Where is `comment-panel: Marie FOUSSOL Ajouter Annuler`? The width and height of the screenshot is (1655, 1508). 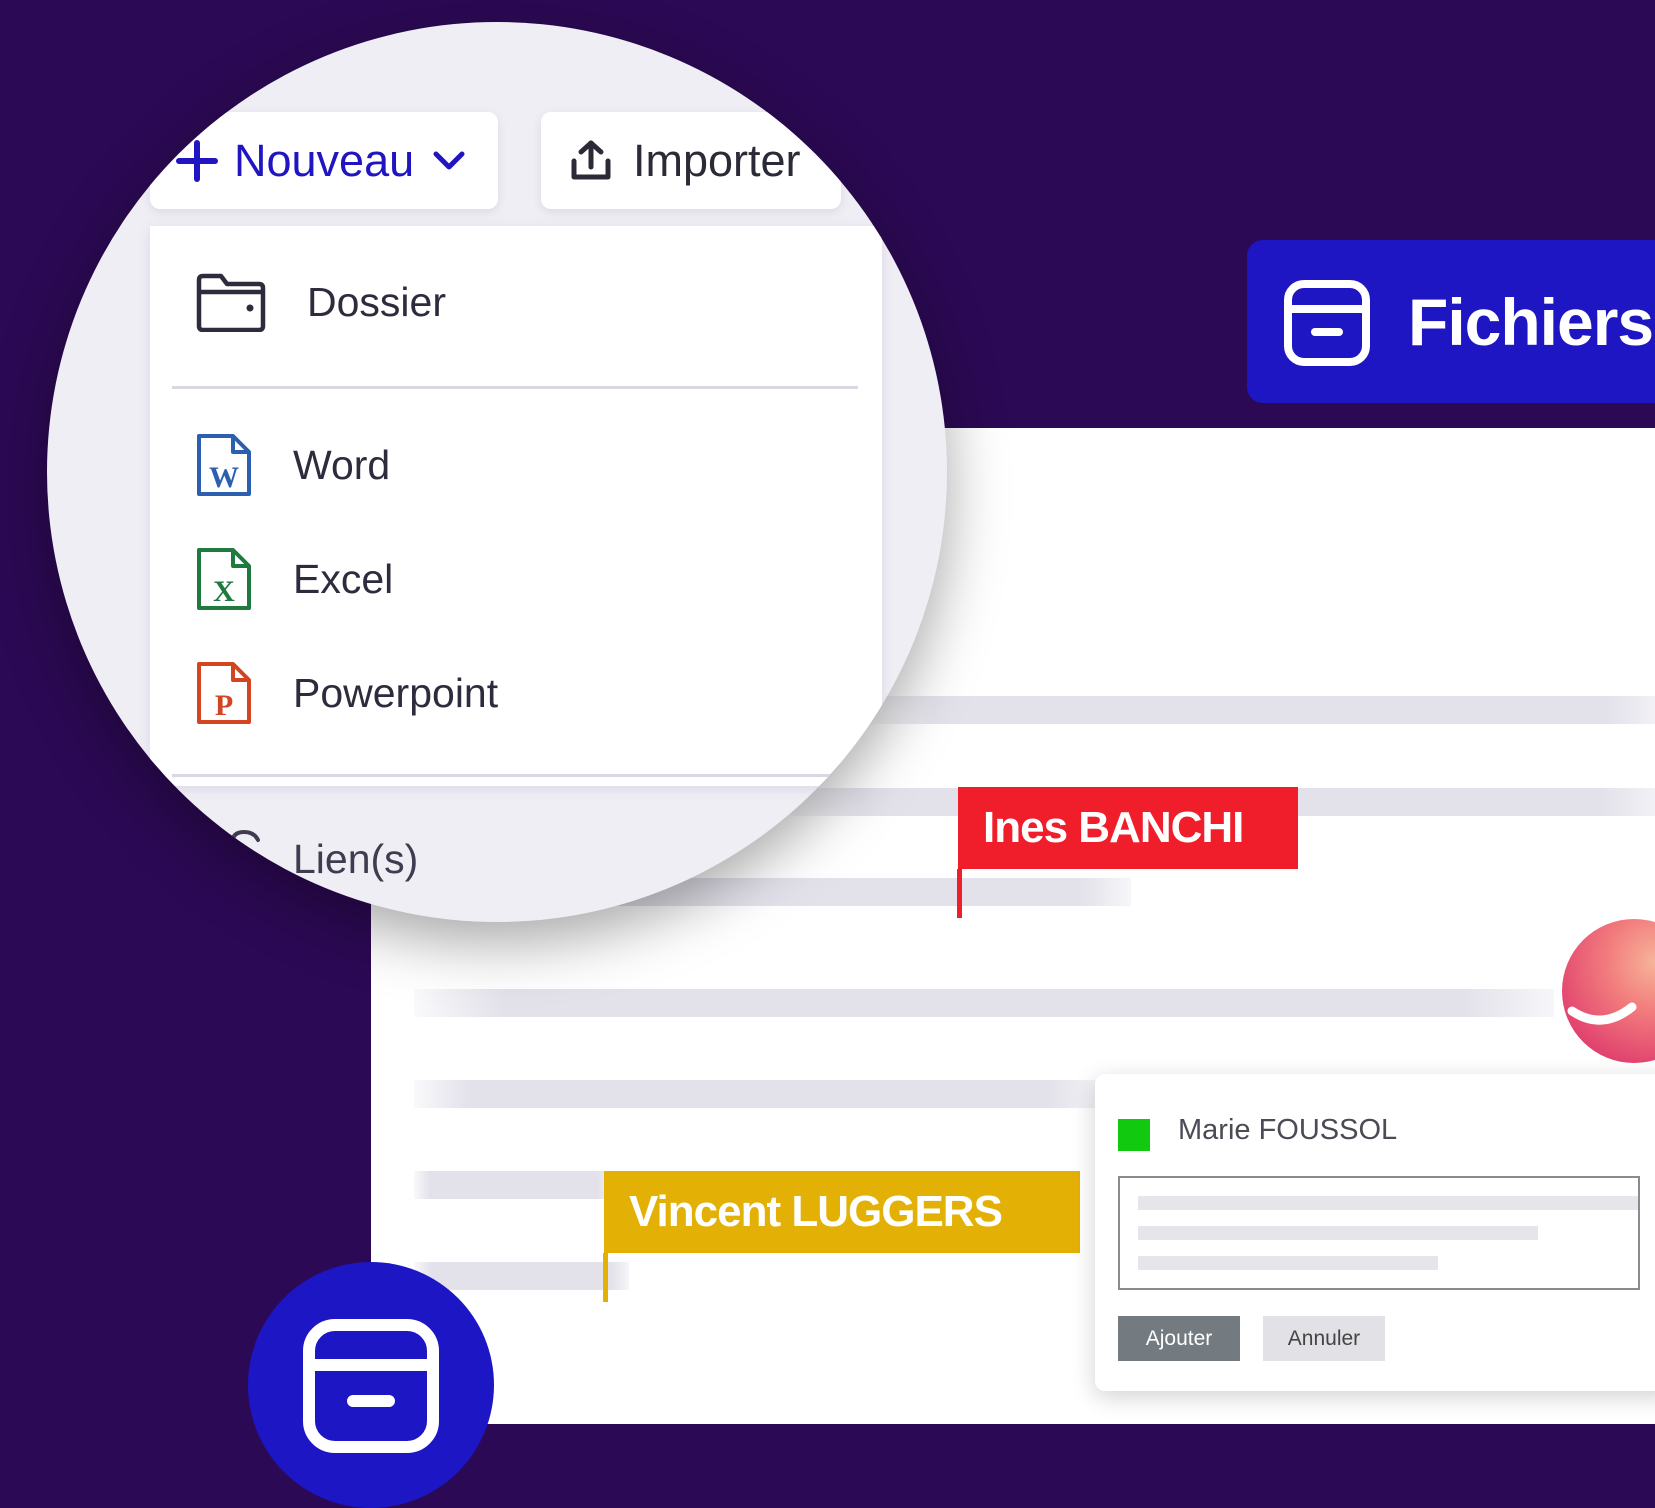
comment-panel: Marie FOUSSOL Ajouter Annuler is located at coordinates (1375, 1232).